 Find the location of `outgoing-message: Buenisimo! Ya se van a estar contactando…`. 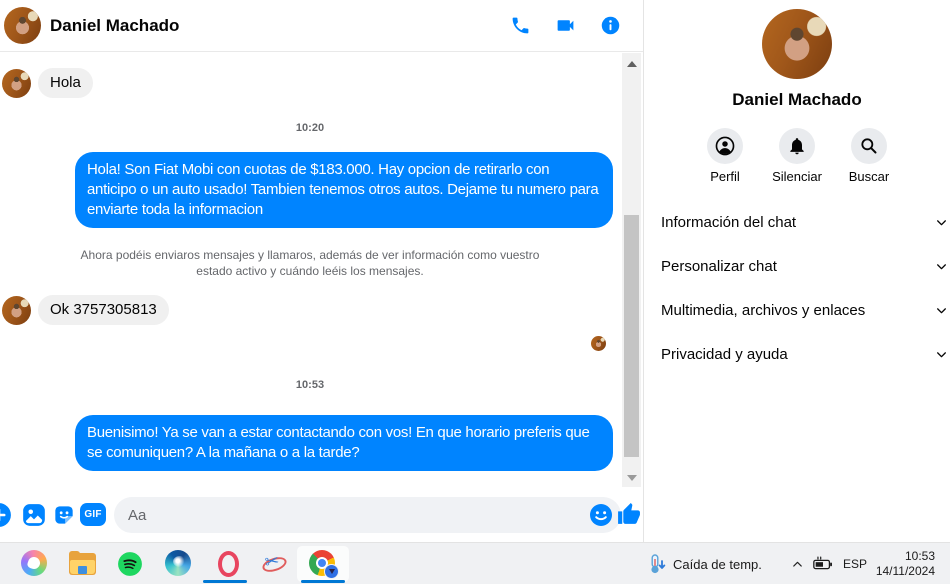

outgoing-message: Buenisimo! Ya se van a estar contactando… is located at coordinates (344, 443).